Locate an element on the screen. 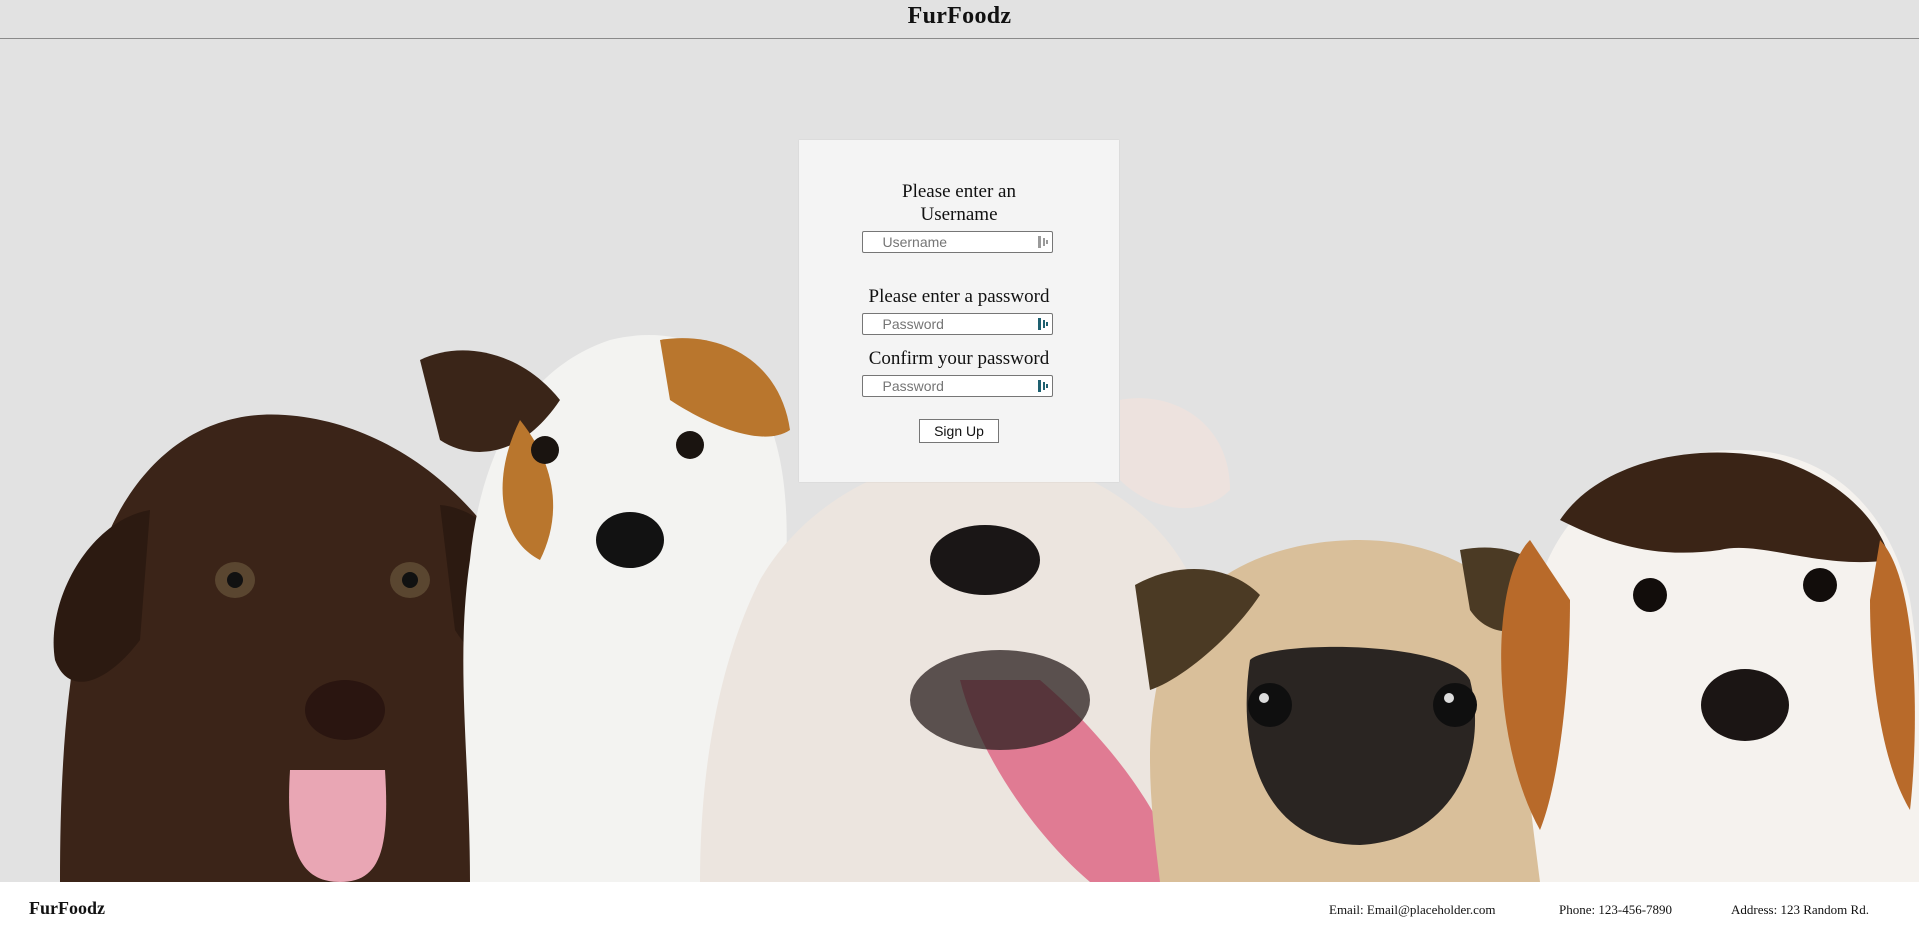 This screenshot has width=1919, height=929. pug-puppy is located at coordinates (1348, 711).